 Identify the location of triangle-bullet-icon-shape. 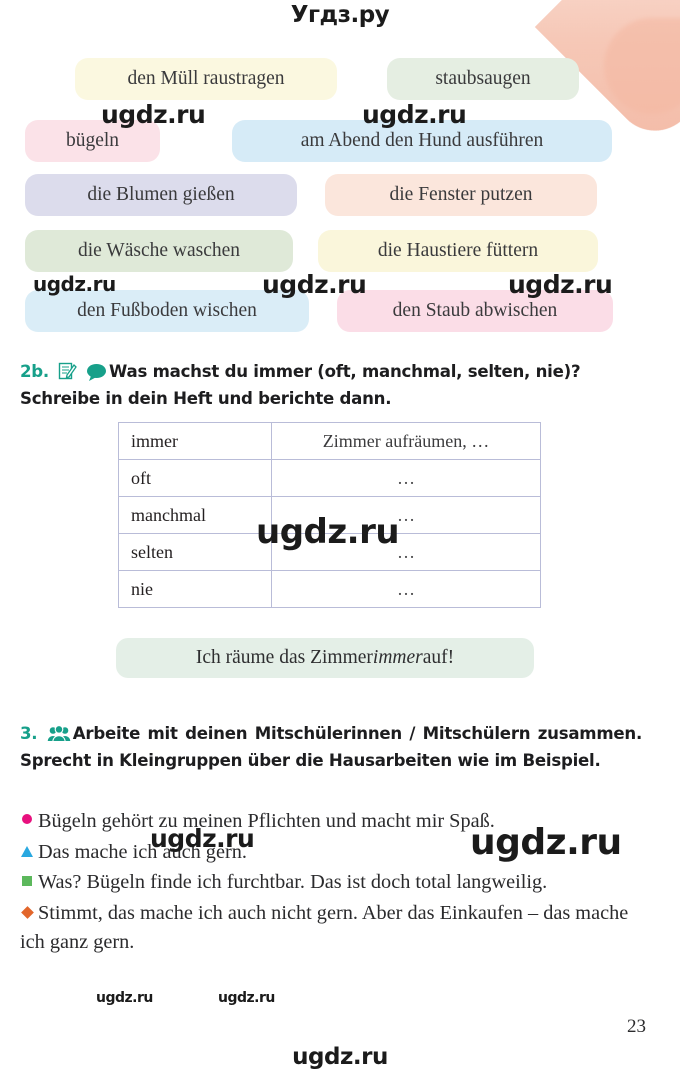
(27, 851).